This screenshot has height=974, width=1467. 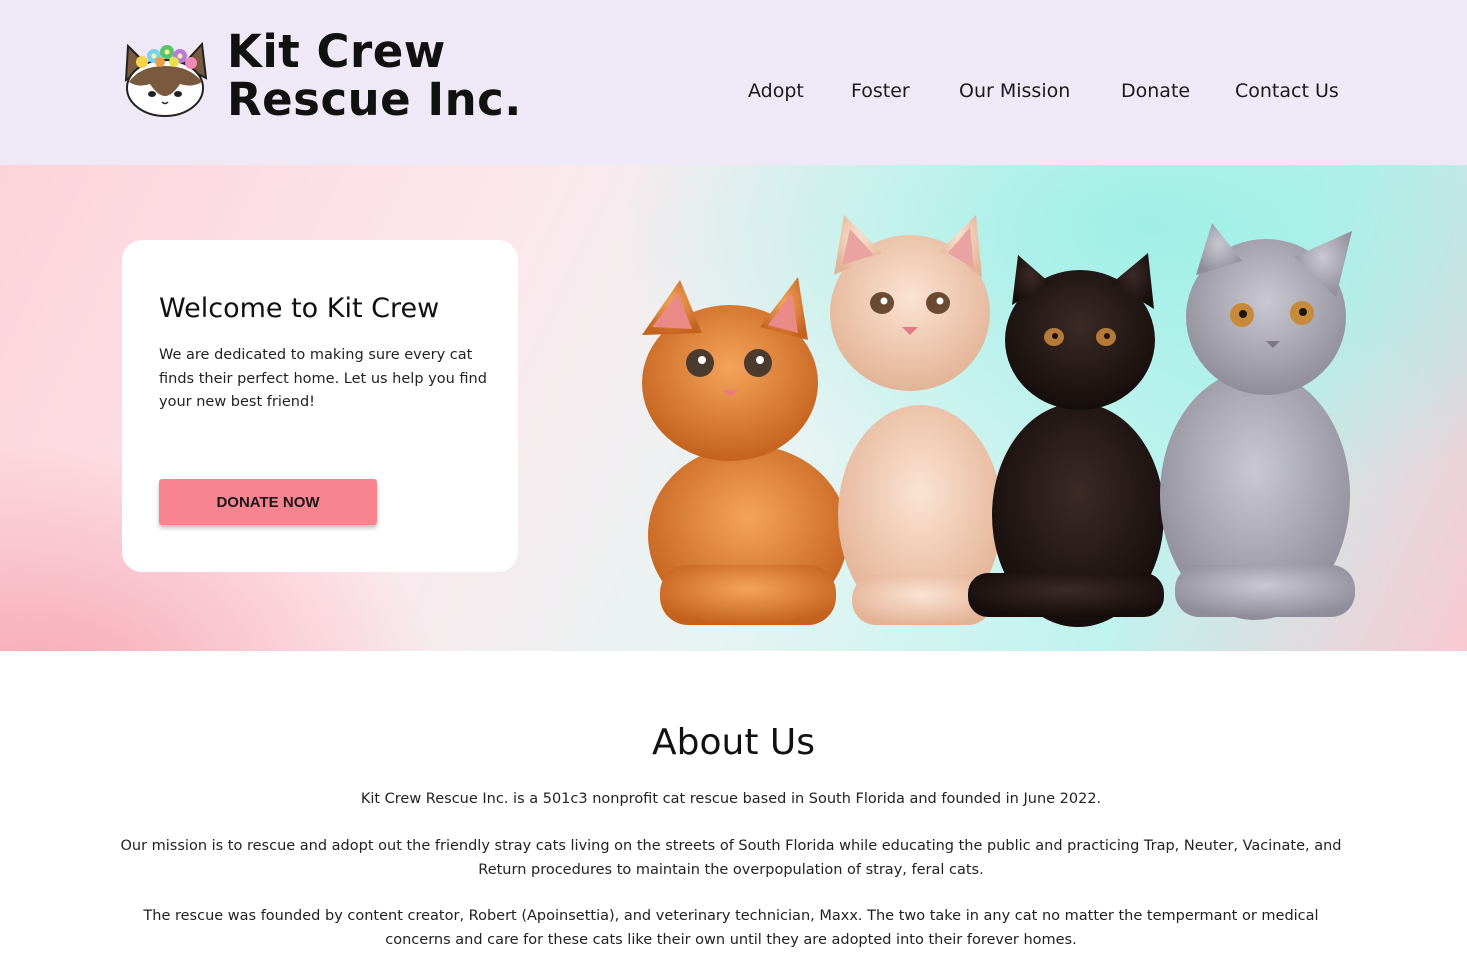 What do you see at coordinates (1257, 421) in the screenshot?
I see `grey-kitten` at bounding box center [1257, 421].